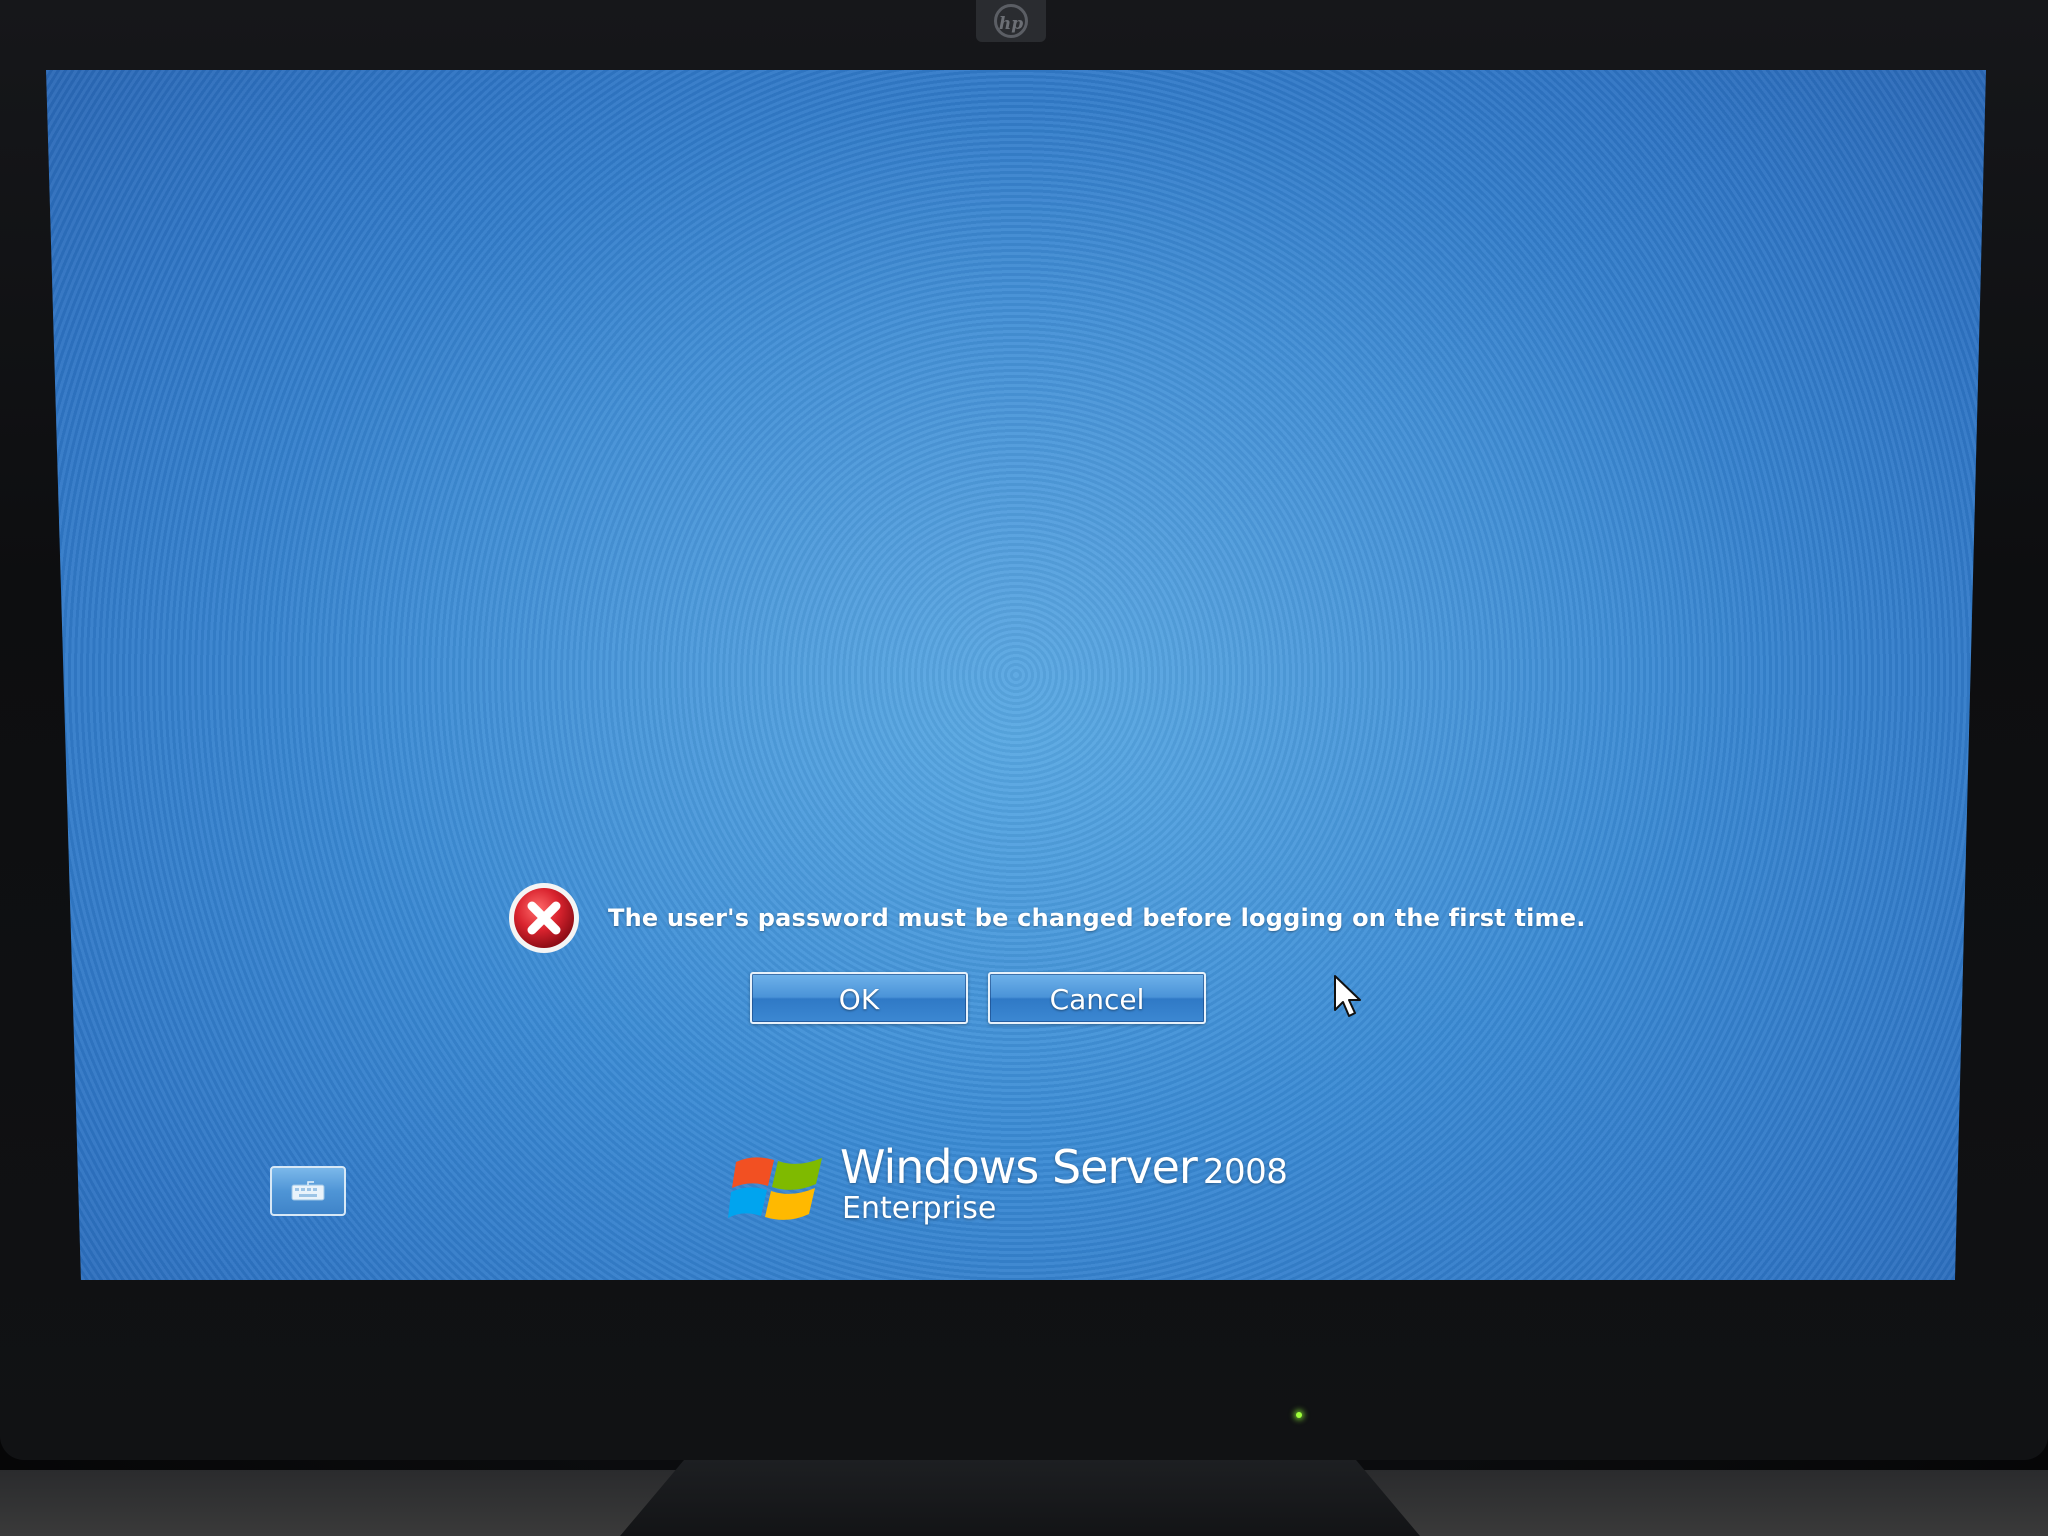 This screenshot has width=2048, height=1536. I want to click on keyboard-icon, so click(308, 1191).